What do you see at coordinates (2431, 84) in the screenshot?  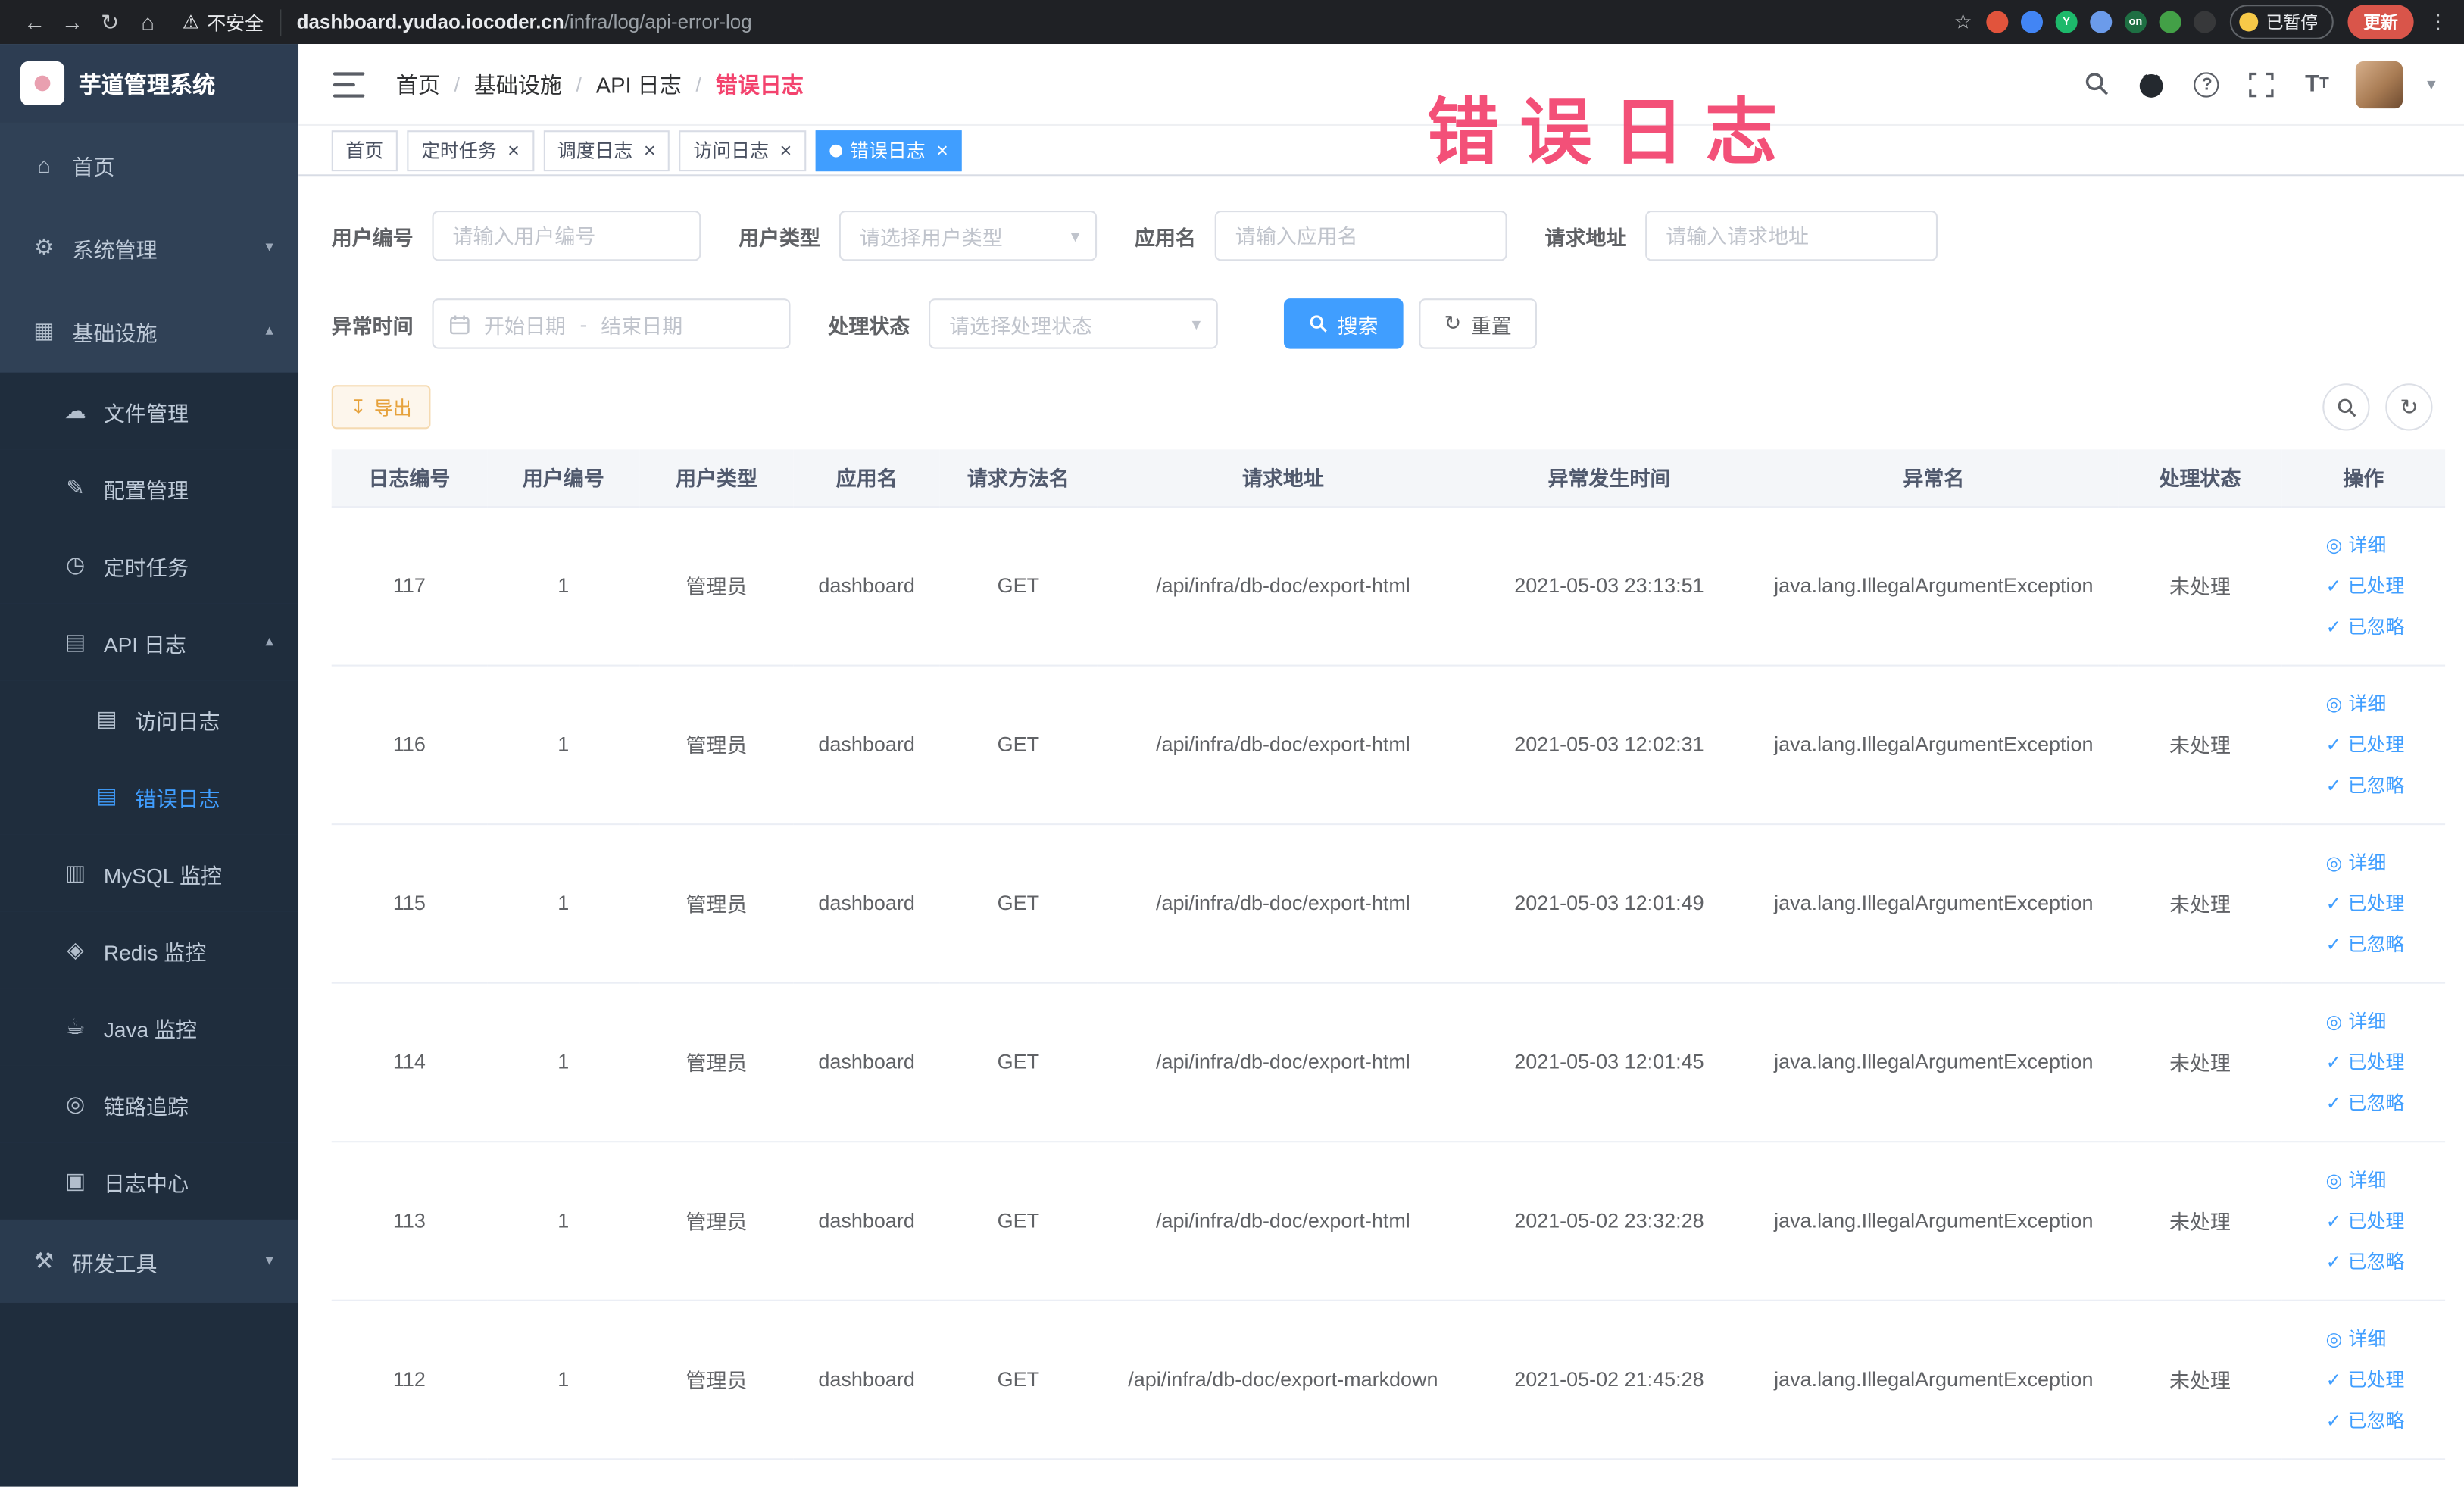 I see `chevron-down-icon: ▾` at bounding box center [2431, 84].